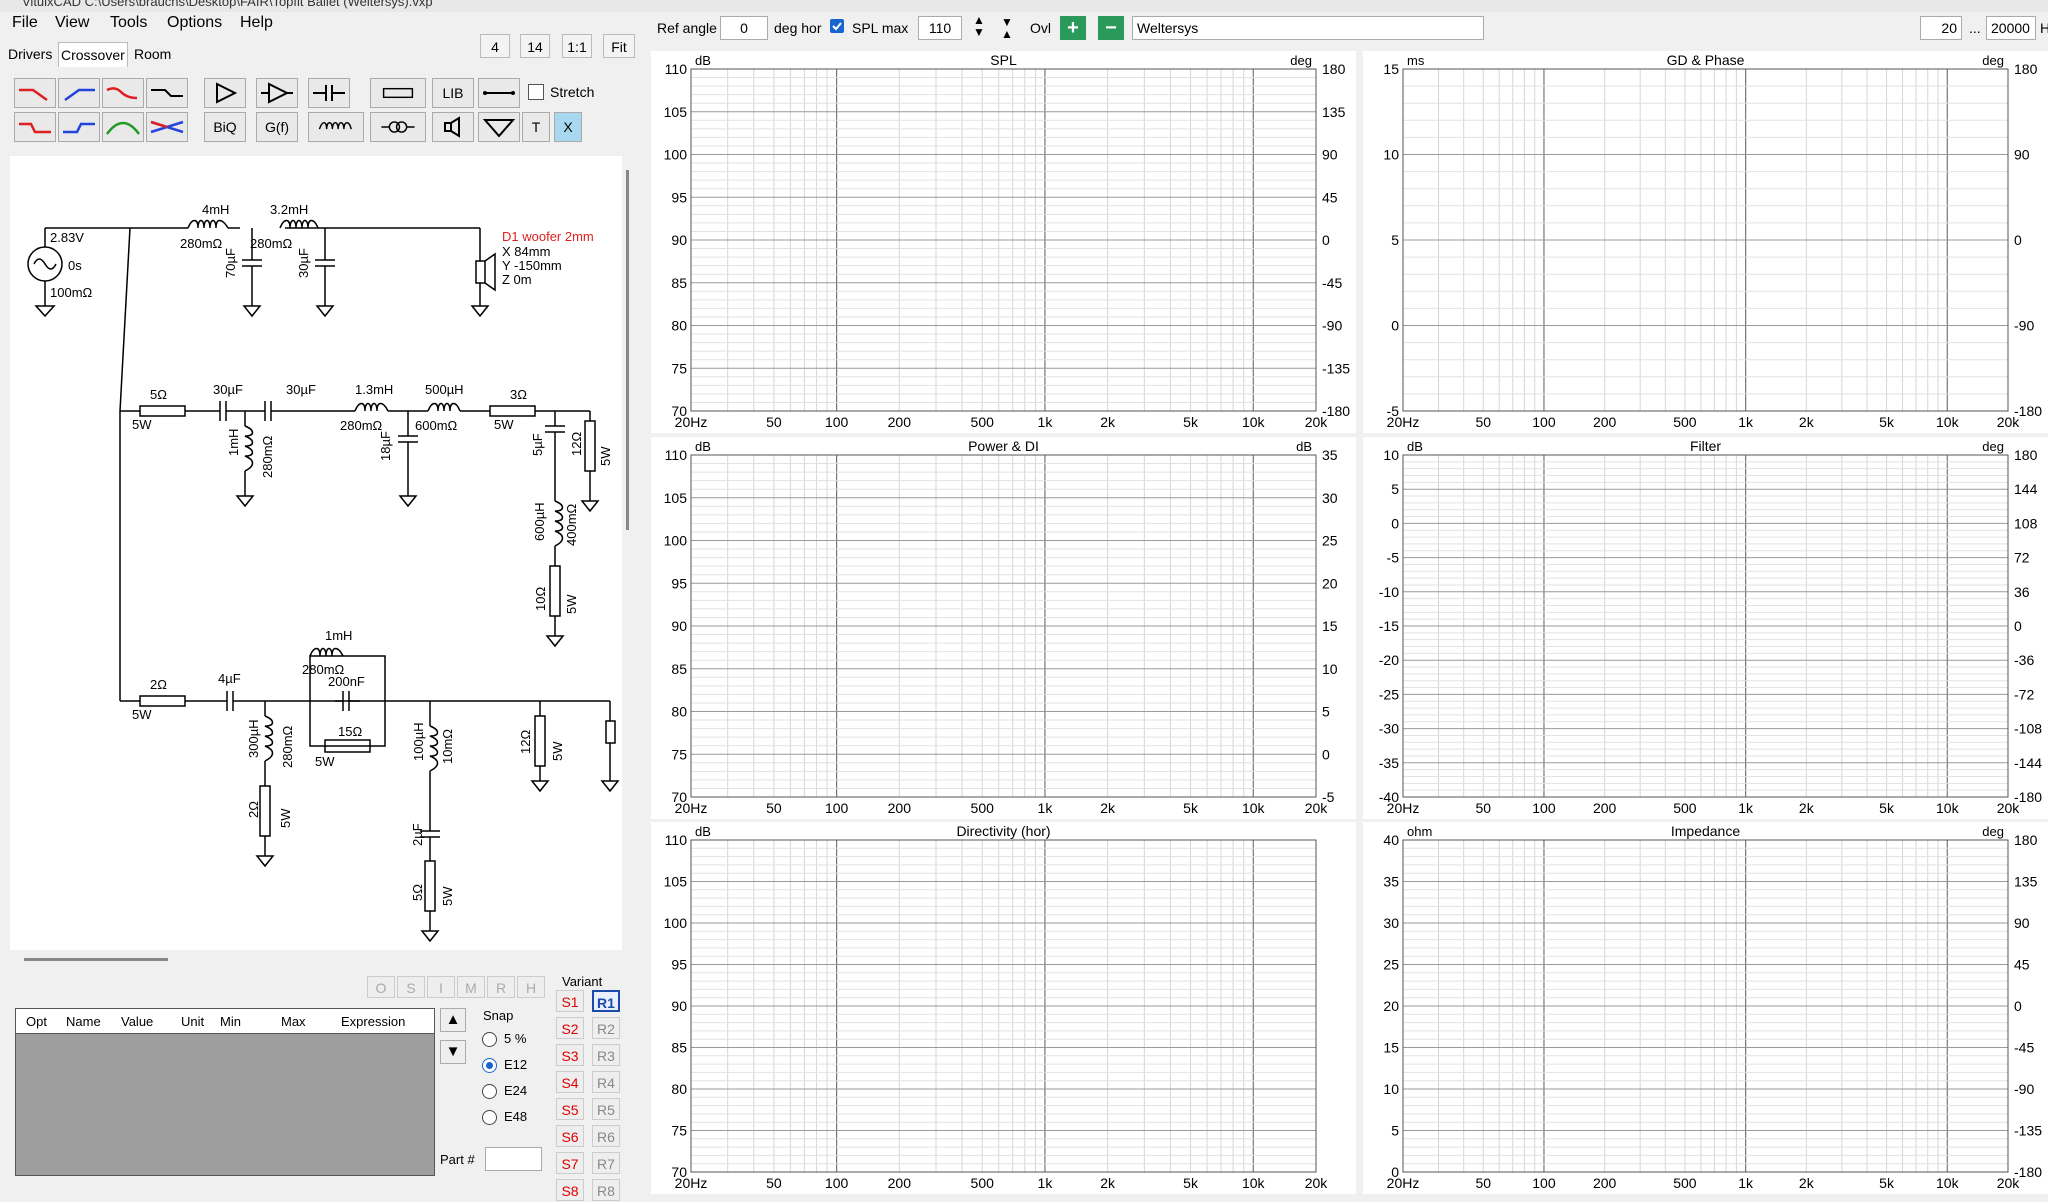 This screenshot has height=1202, width=2048. I want to click on y-tick-label: 0, so click(1395, 523).